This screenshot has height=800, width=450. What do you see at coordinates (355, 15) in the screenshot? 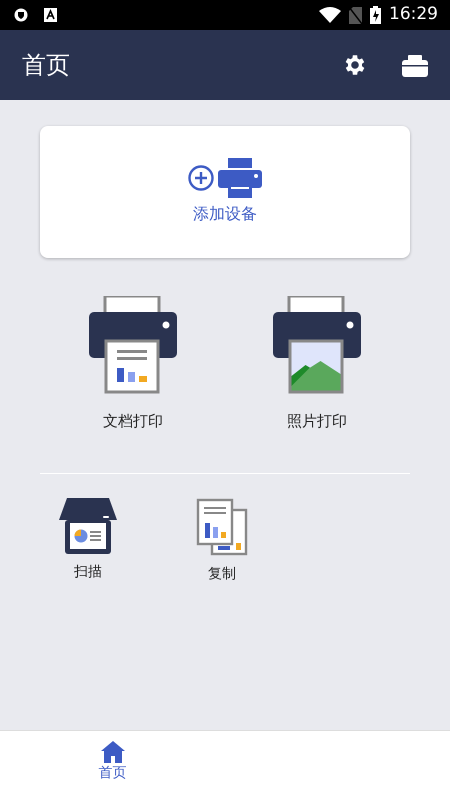
I see `no-sim-icon` at bounding box center [355, 15].